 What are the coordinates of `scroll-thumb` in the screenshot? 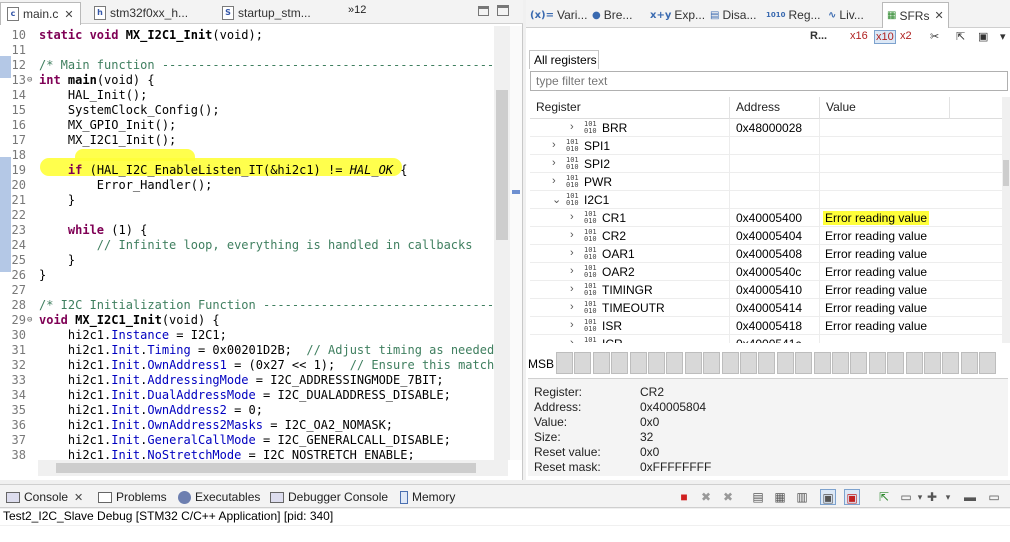 It's located at (266, 468).